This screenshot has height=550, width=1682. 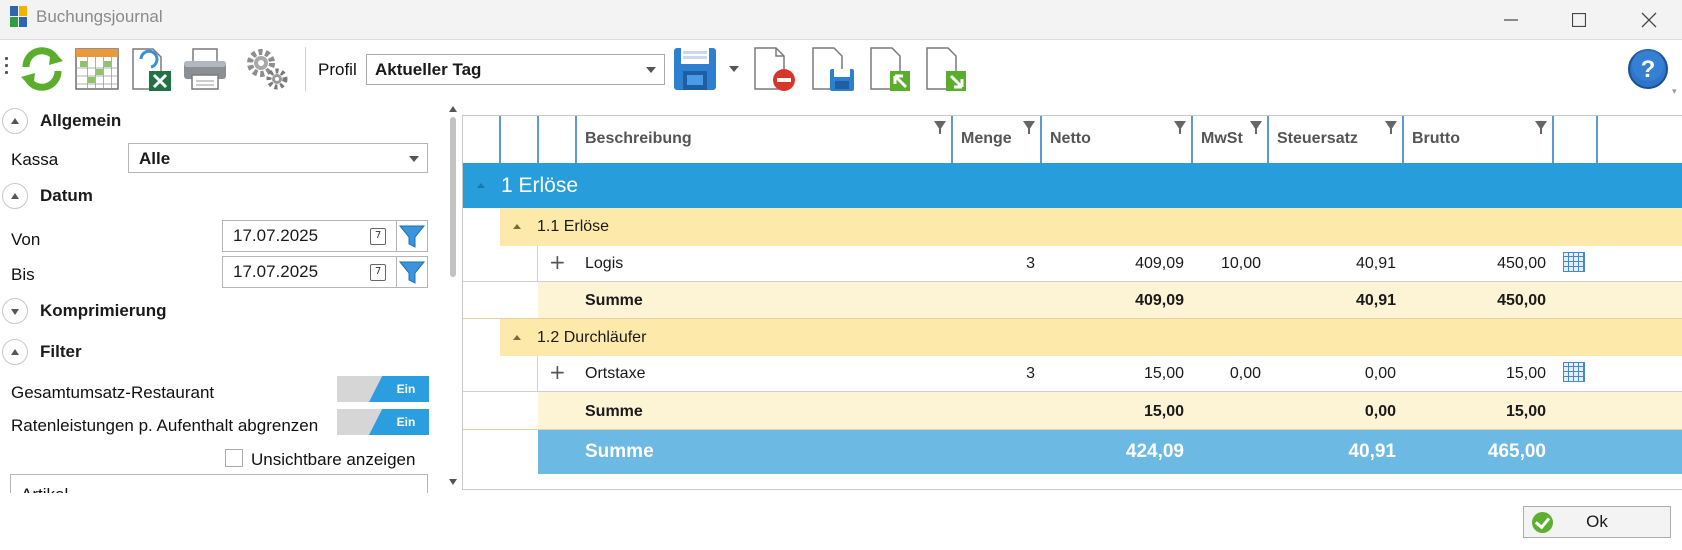 I want to click on delete-profile-button, so click(x=774, y=69).